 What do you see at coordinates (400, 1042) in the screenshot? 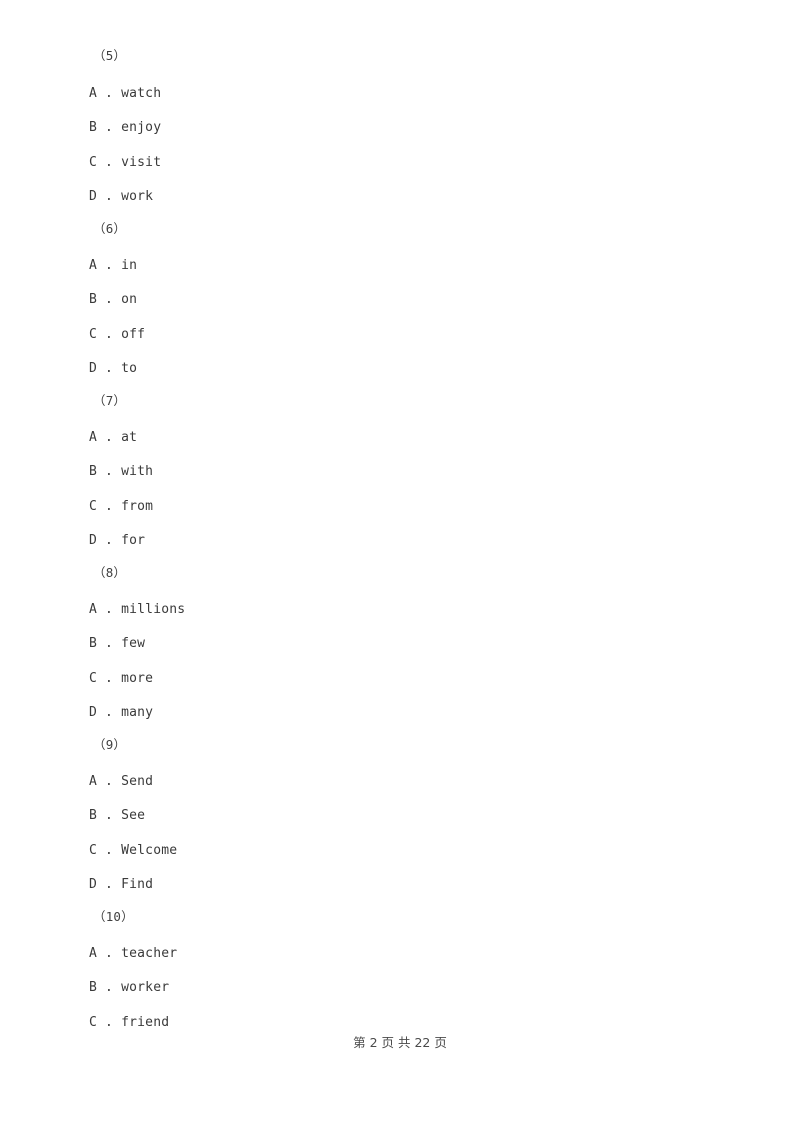
I see `page-footer: 第 2 页 共 22 页` at bounding box center [400, 1042].